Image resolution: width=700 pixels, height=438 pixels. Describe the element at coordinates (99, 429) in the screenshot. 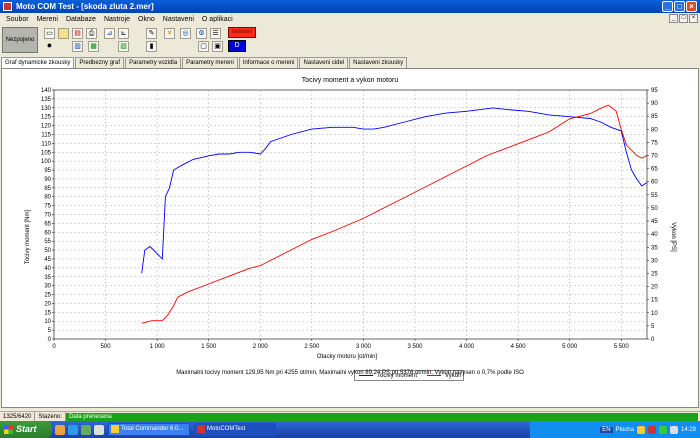

I see `quicklaunch-app-icon` at that location.